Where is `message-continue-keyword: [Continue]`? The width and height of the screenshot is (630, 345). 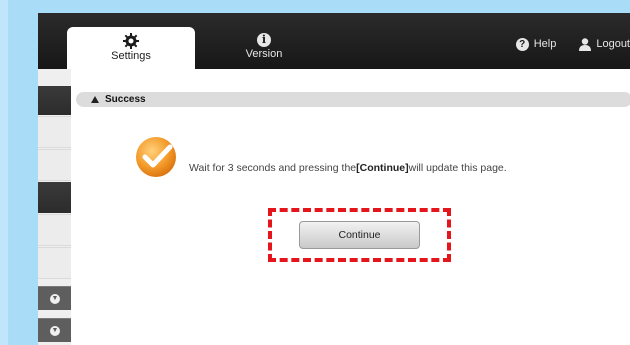 message-continue-keyword: [Continue] is located at coordinates (382, 168).